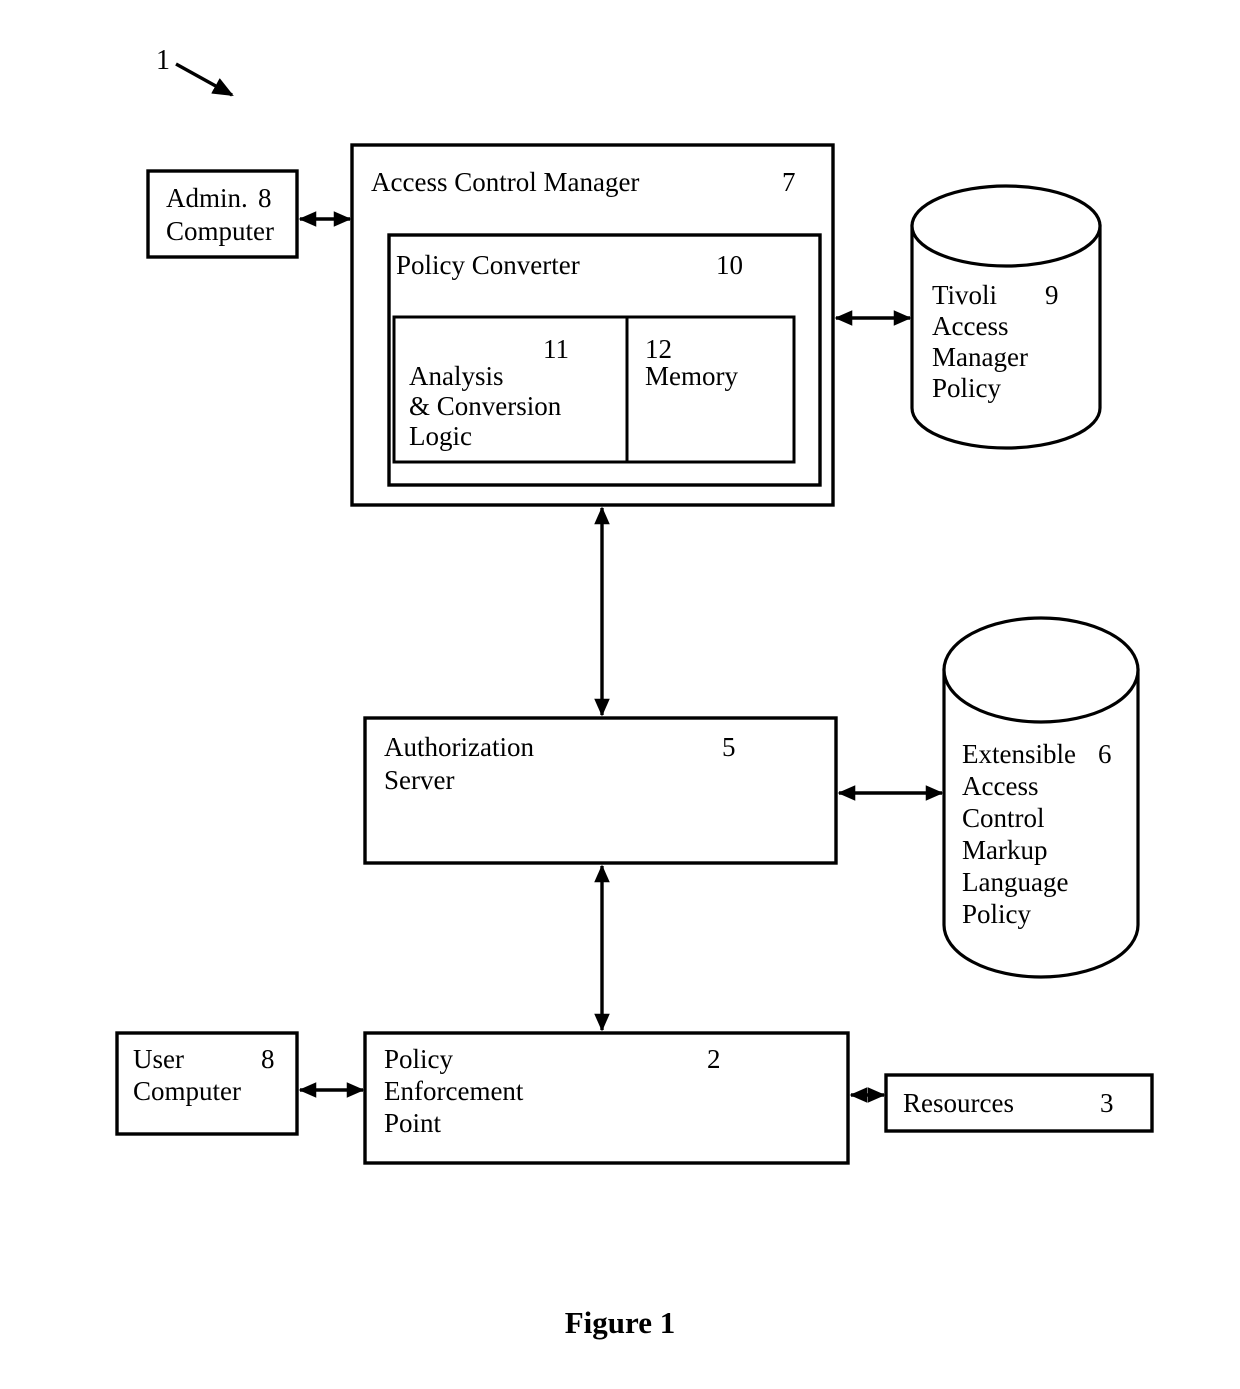  Describe the element at coordinates (1015, 882) in the screenshot. I see `xacml-policy-line5: Language` at that location.